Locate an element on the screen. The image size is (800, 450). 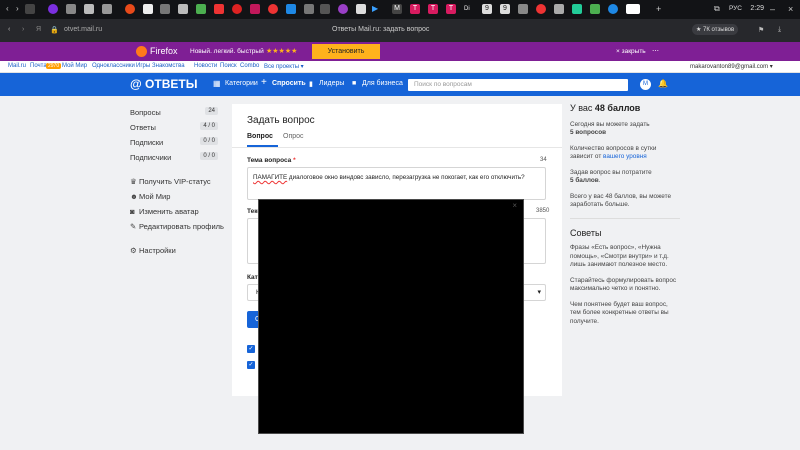
keyboard-language: РУС is located at coordinates (735, 8).